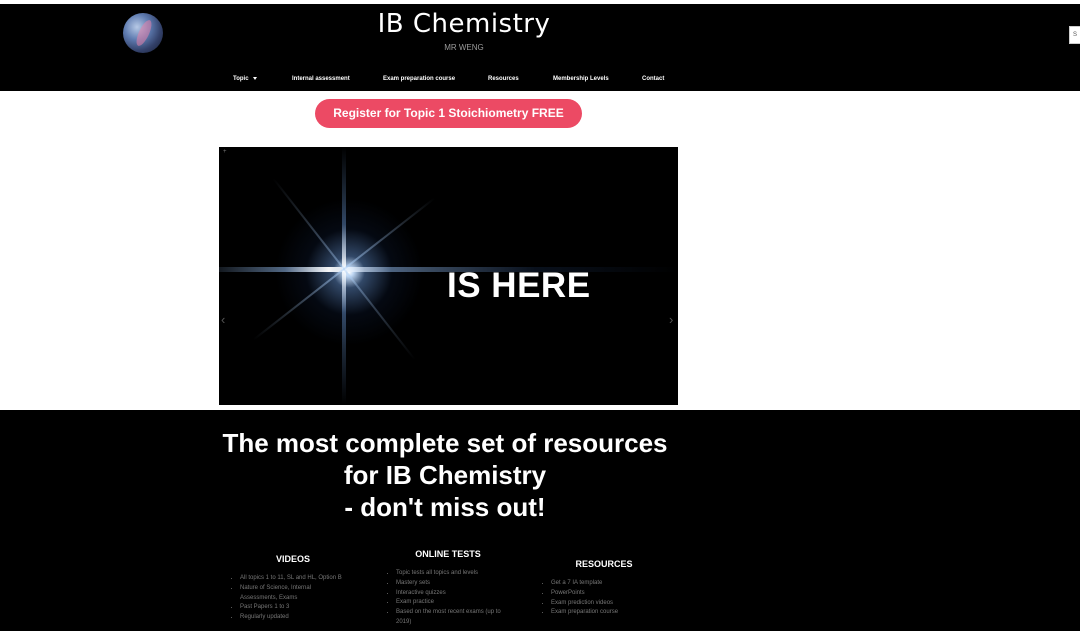 Image resolution: width=1080 pixels, height=631 pixels. What do you see at coordinates (581, 79) in the screenshot?
I see `nav-item-membership-levels: Membership Levels` at bounding box center [581, 79].